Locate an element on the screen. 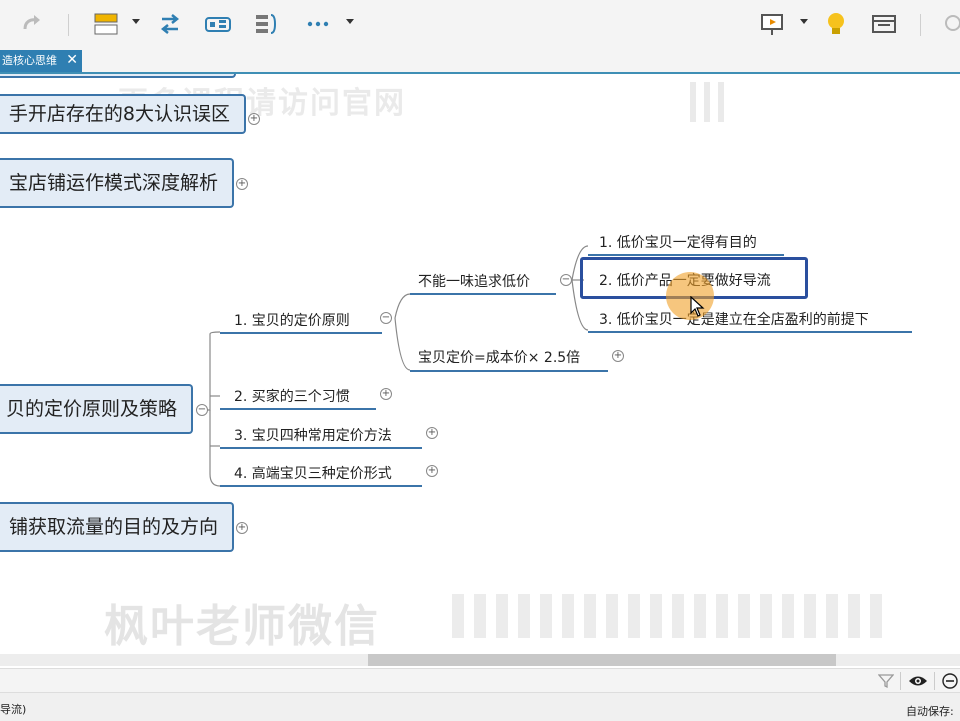 This screenshot has height=721, width=960. subtopic-label: 4. 高端宝贝三种定价形式 is located at coordinates (313, 473).